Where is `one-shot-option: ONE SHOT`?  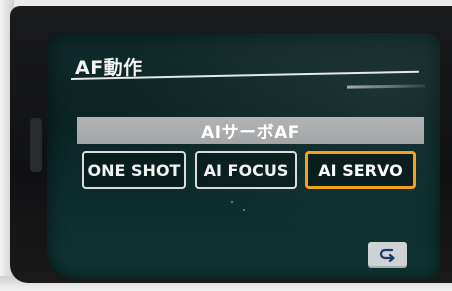
one-shot-option: ONE SHOT is located at coordinates (134, 170).